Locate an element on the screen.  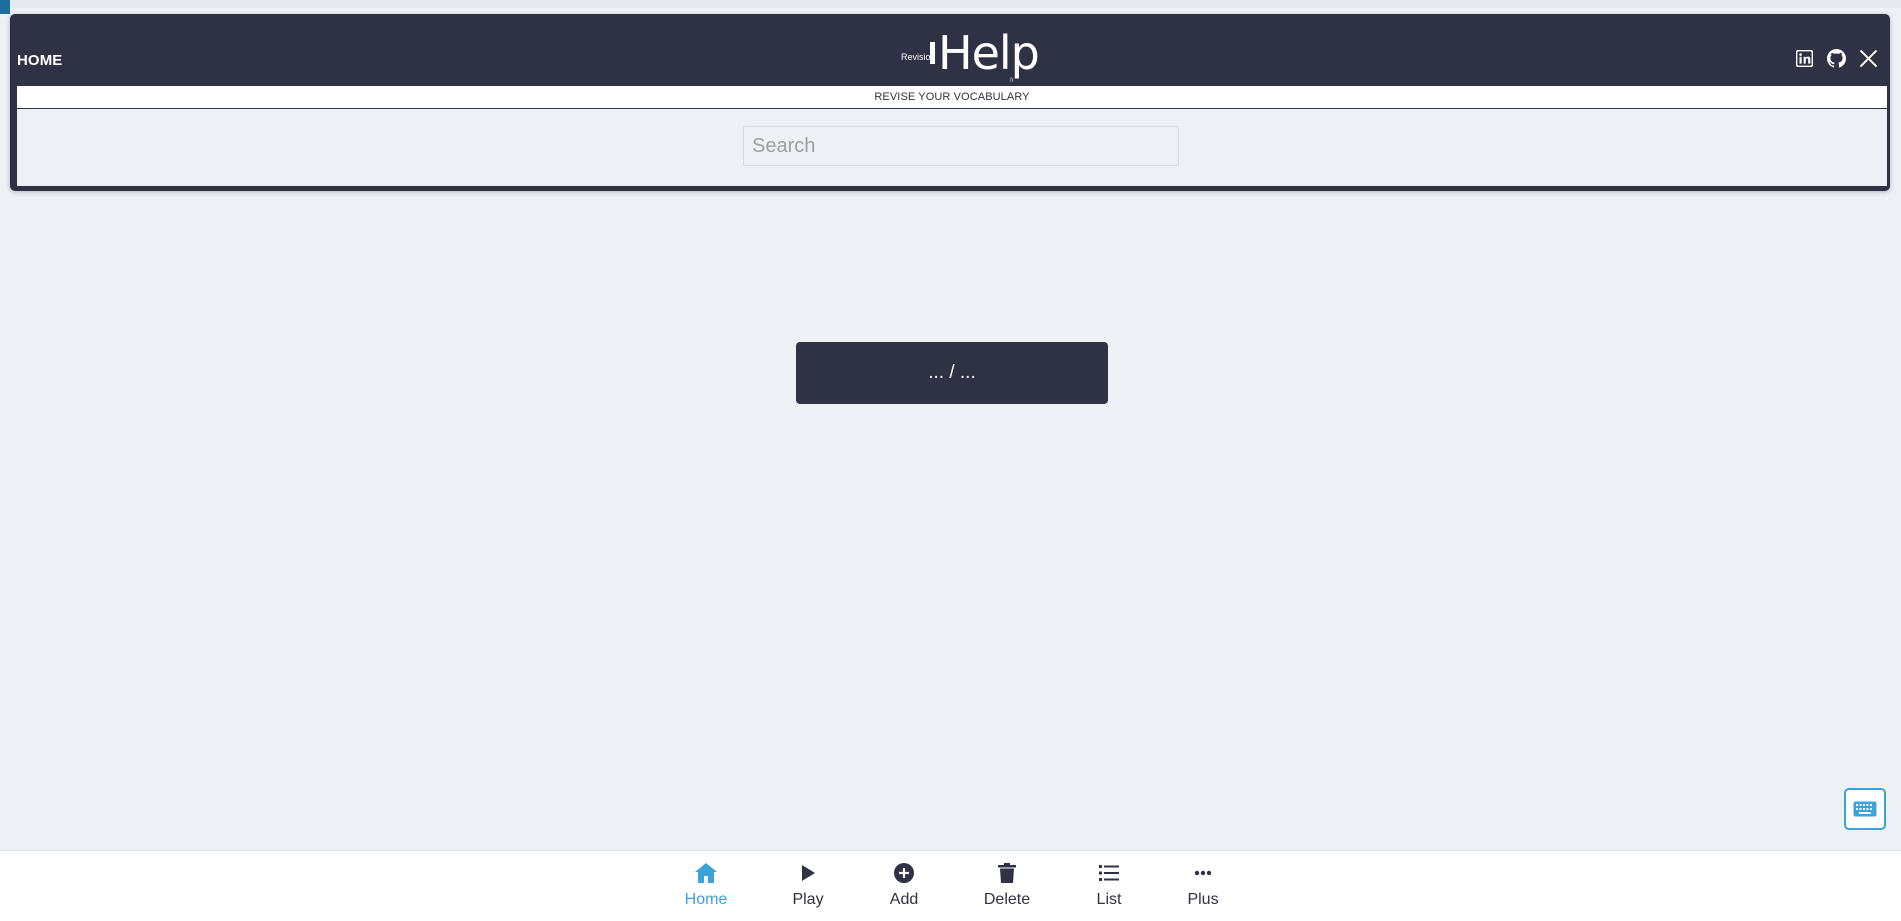
nav-label: Delete is located at coordinates (1007, 899).